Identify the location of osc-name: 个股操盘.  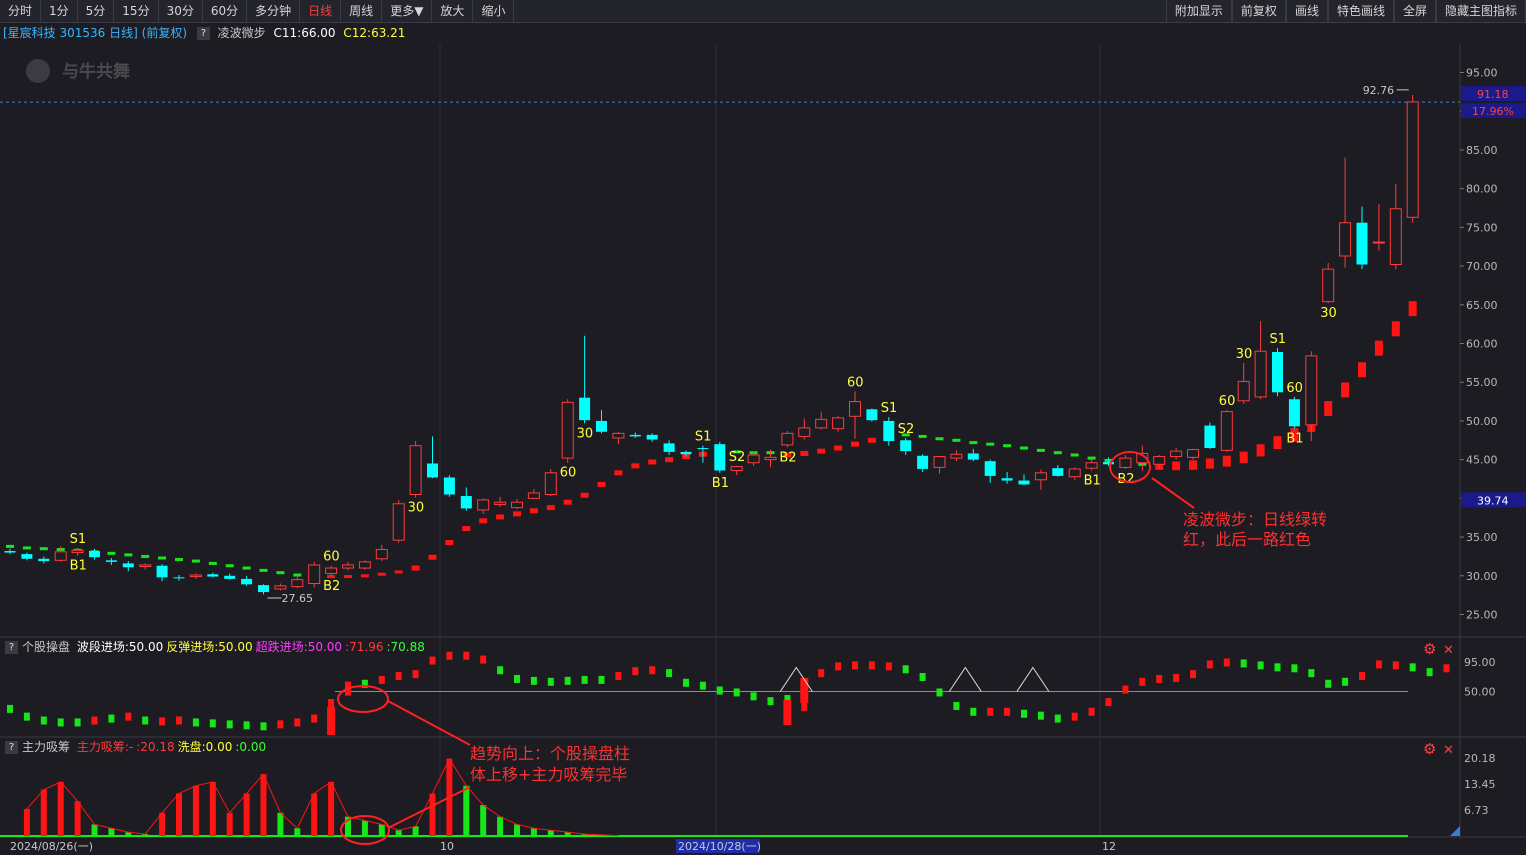
(46, 647).